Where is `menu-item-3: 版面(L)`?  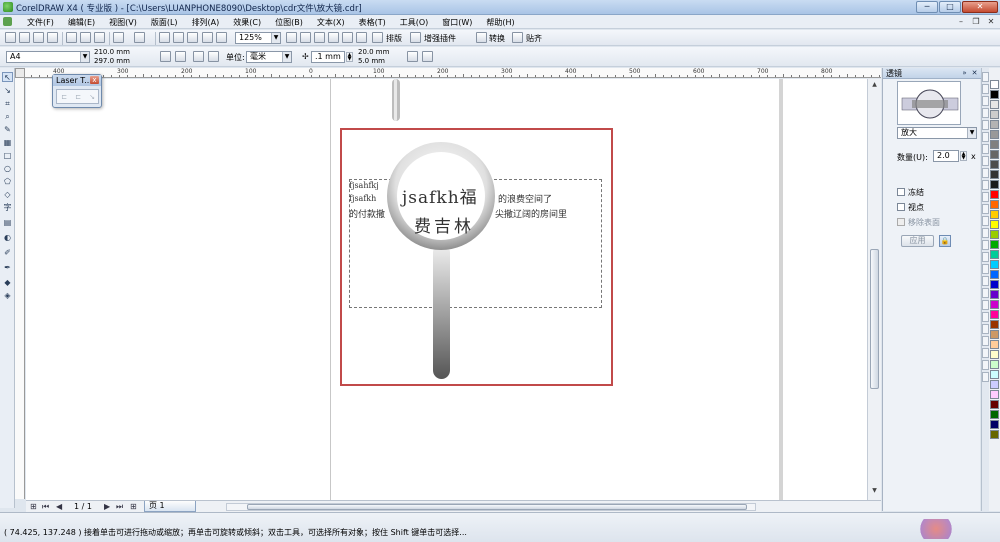 menu-item-3: 版面(L) is located at coordinates (164, 22).